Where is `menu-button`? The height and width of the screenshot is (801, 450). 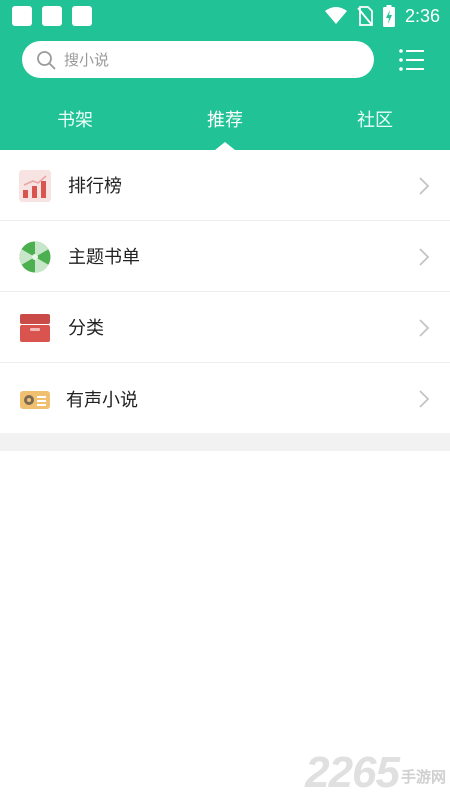
menu-button is located at coordinates (412, 60).